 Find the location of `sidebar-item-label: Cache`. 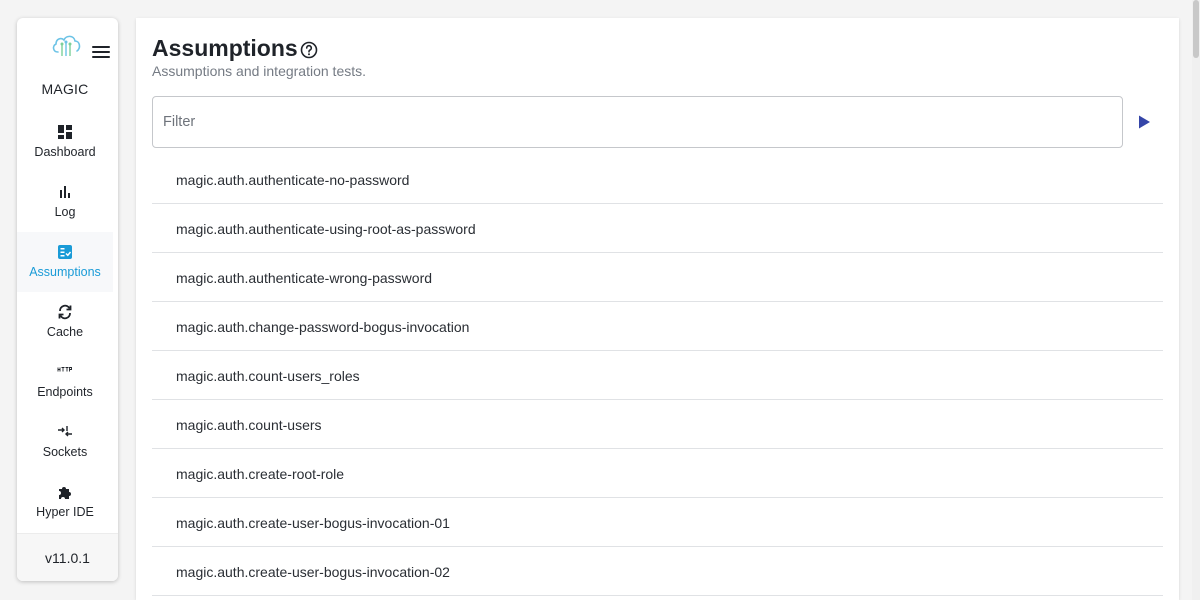

sidebar-item-label: Cache is located at coordinates (65, 332).